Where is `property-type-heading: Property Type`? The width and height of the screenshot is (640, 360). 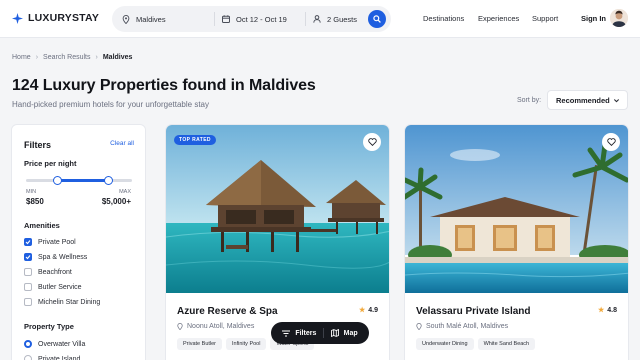
property-type-heading: Property Type is located at coordinates (49, 326).